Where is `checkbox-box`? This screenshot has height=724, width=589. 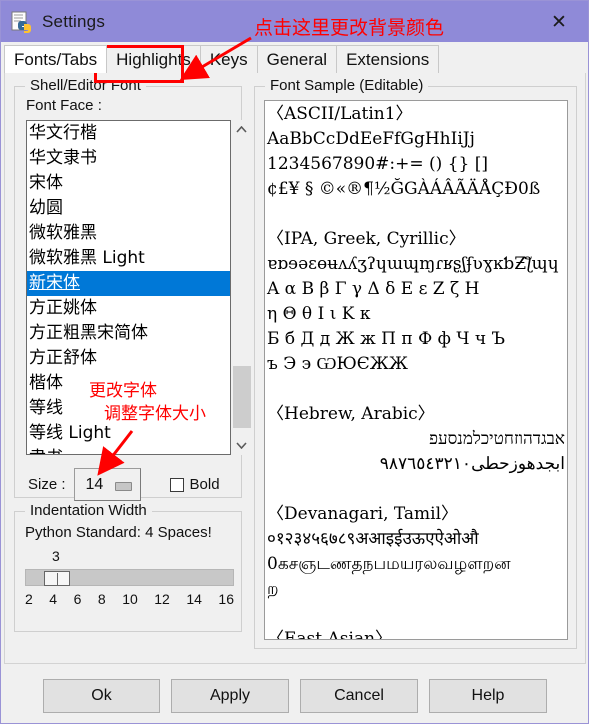
checkbox-box is located at coordinates (176, 484).